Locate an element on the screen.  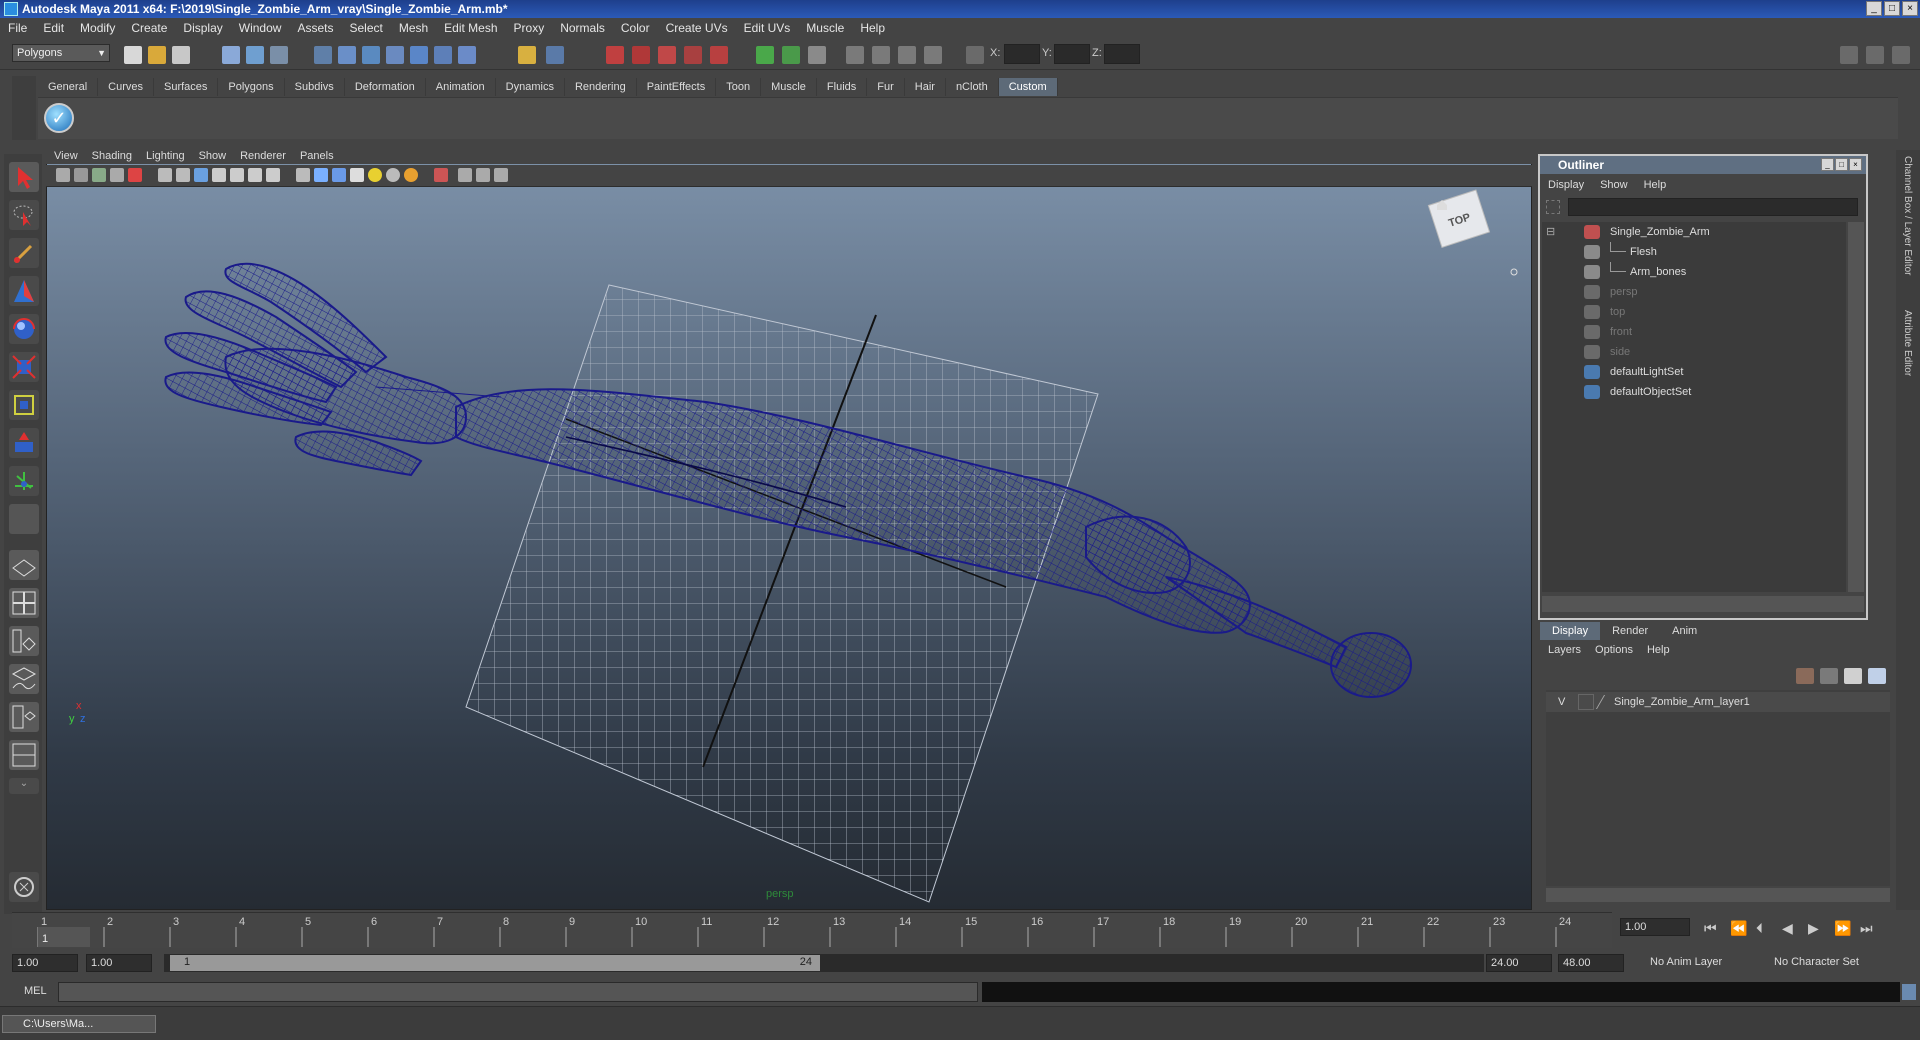
outliner-maximize-button: □ is located at coordinates (1841, 164).